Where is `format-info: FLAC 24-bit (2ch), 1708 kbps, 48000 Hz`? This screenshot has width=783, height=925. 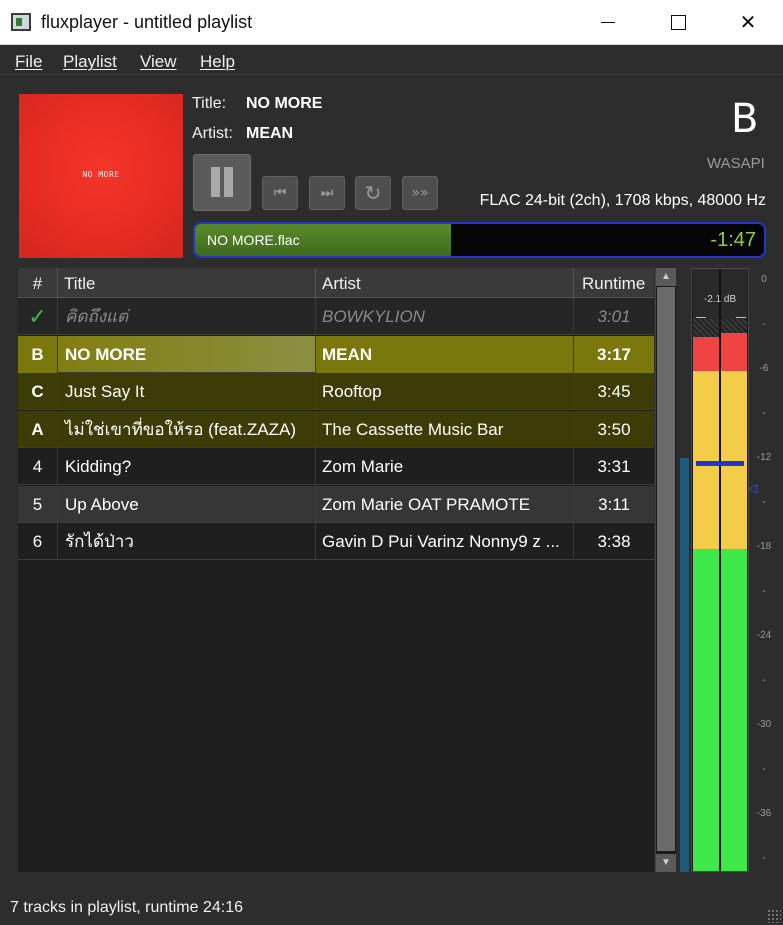 format-info: FLAC 24-bit (2ch), 1708 kbps, 48000 Hz is located at coordinates (622, 200).